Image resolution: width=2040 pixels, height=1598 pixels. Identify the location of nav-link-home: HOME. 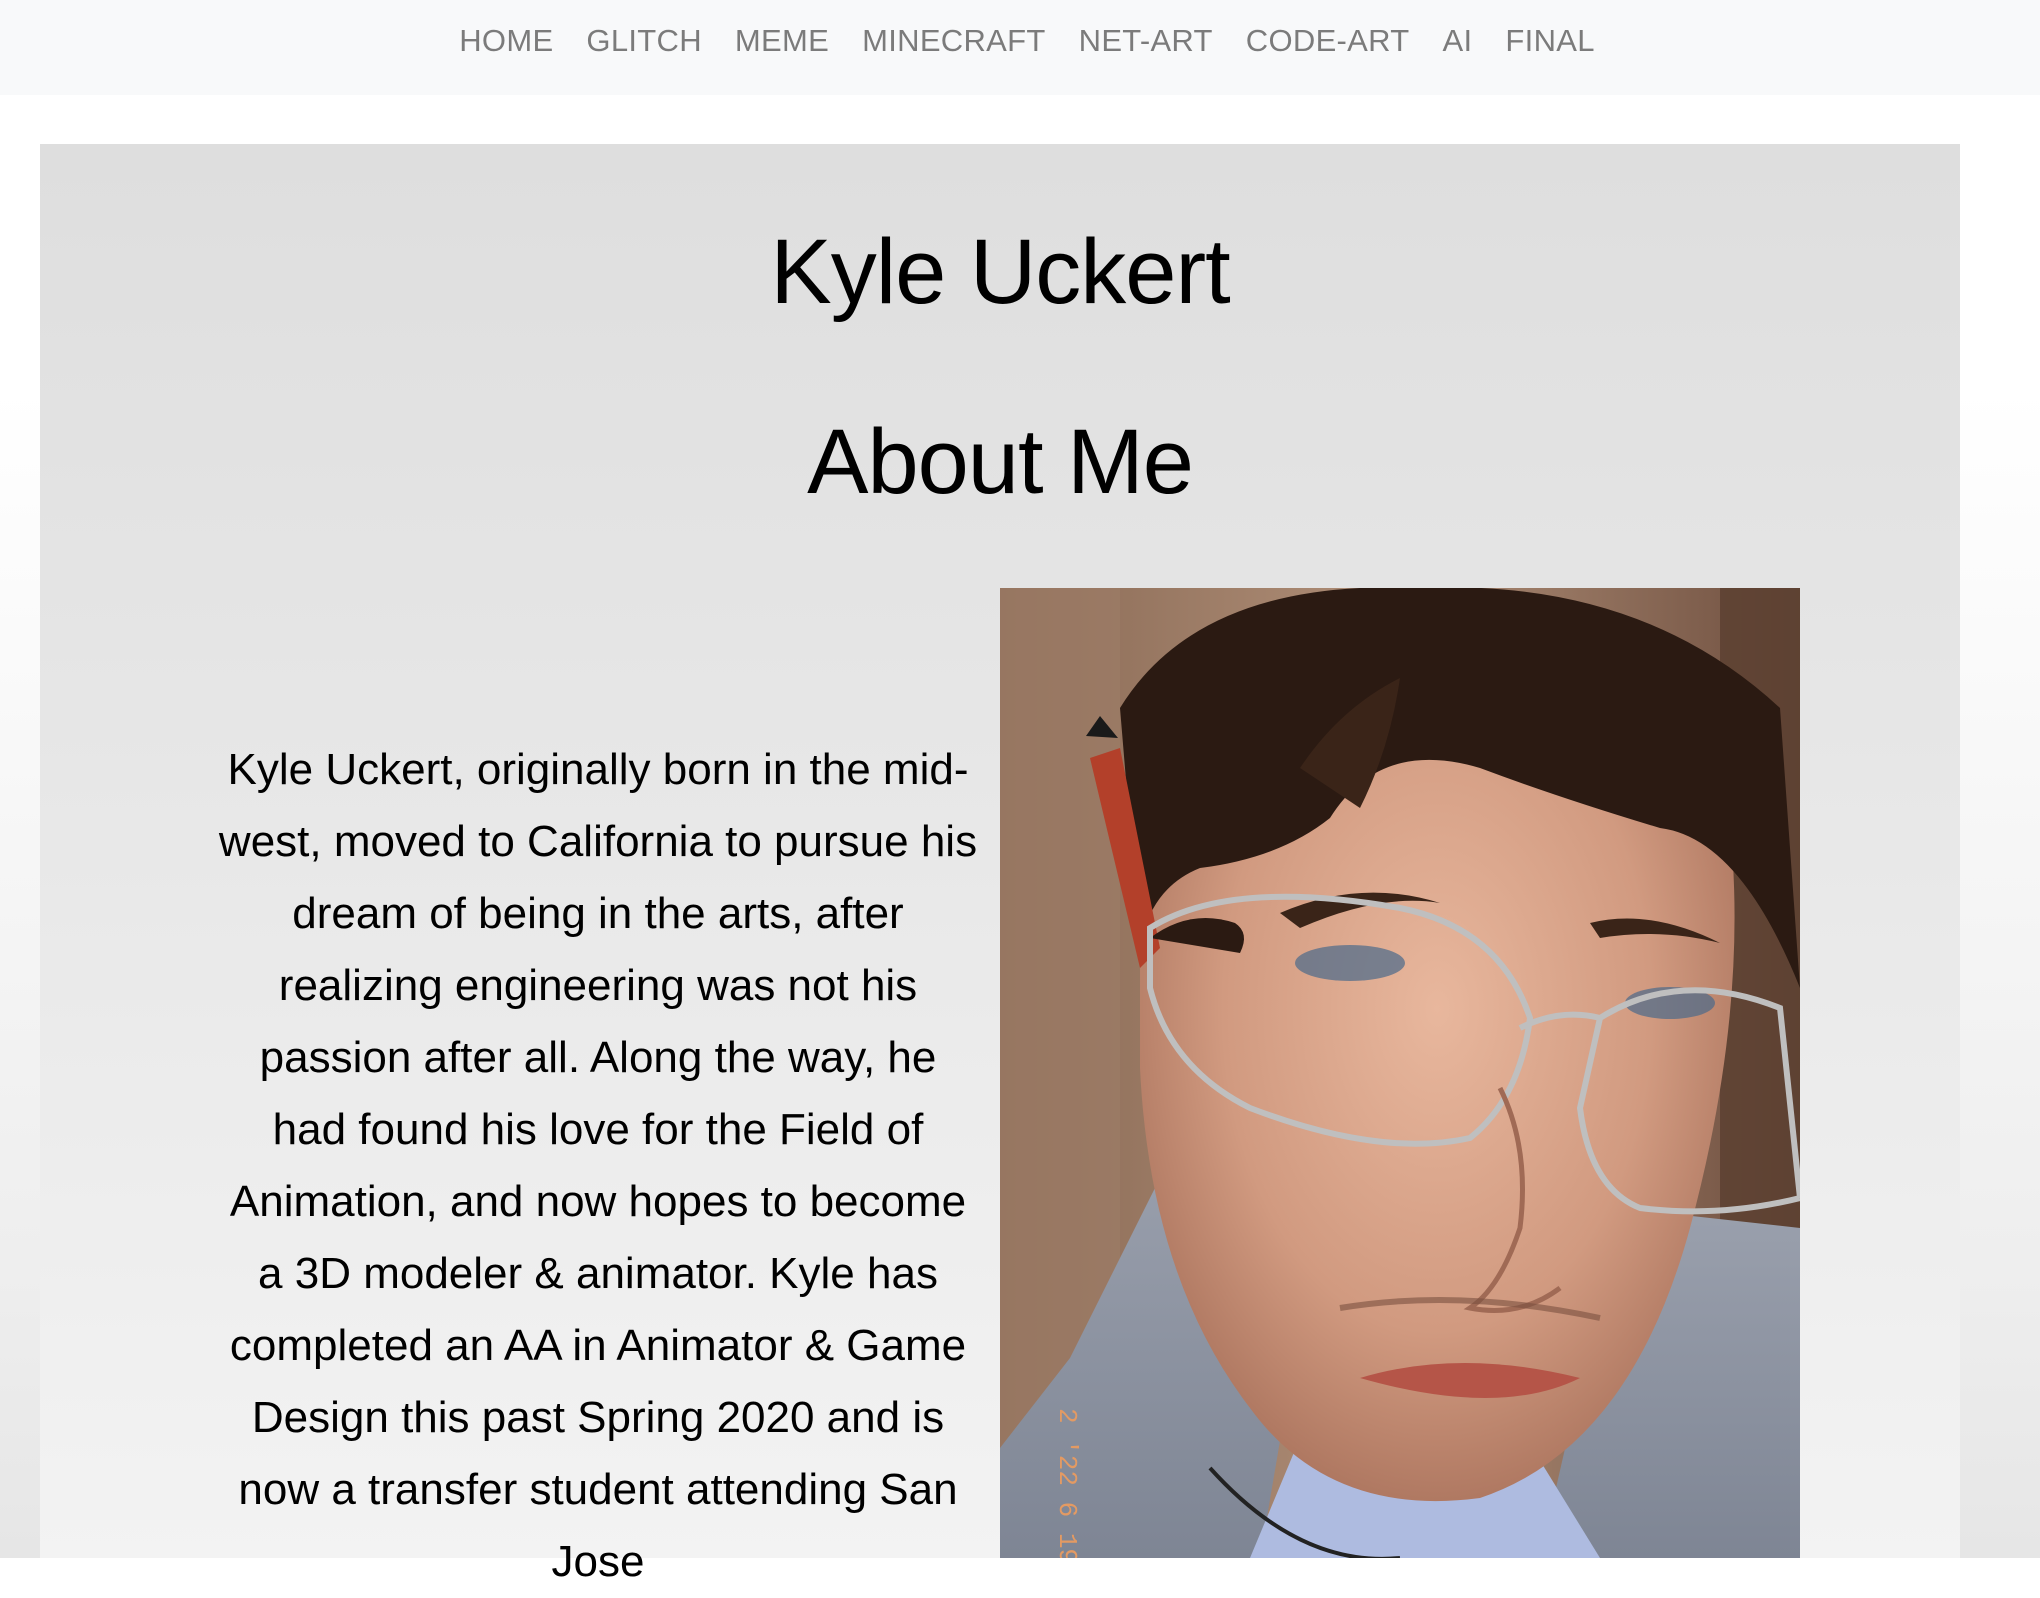
(506, 41).